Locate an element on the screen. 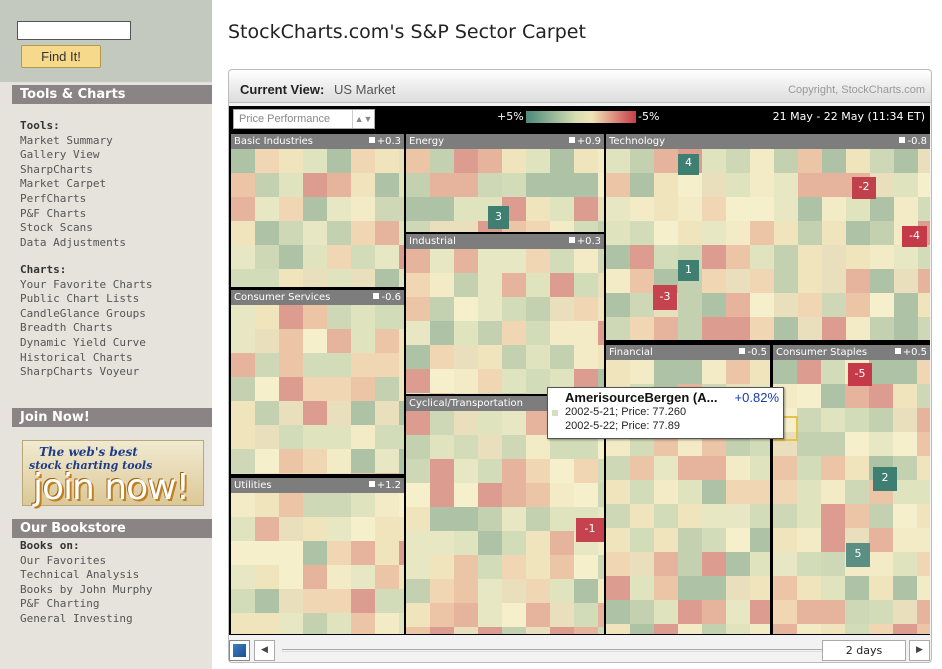  link-pf-charting: P&F Charting is located at coordinates (86, 604).